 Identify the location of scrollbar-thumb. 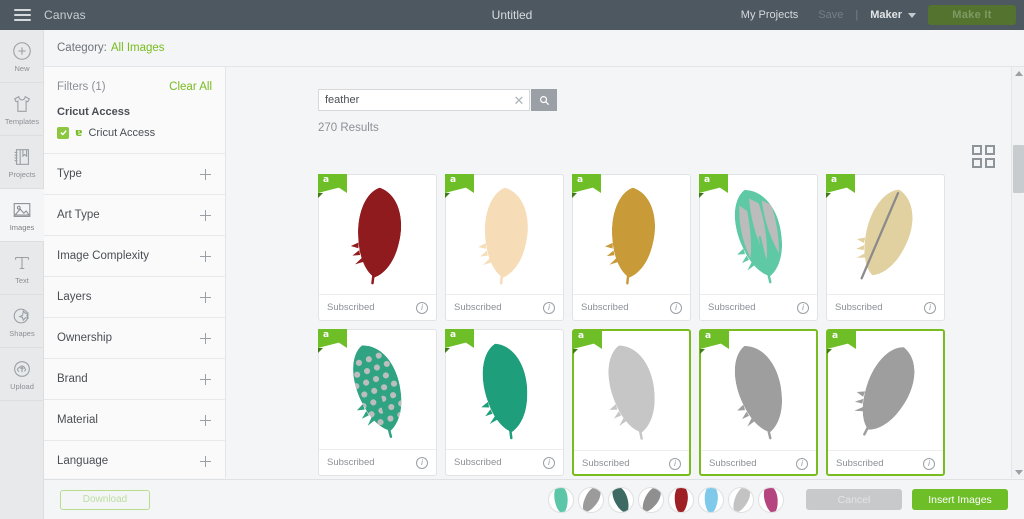
(1018, 169).